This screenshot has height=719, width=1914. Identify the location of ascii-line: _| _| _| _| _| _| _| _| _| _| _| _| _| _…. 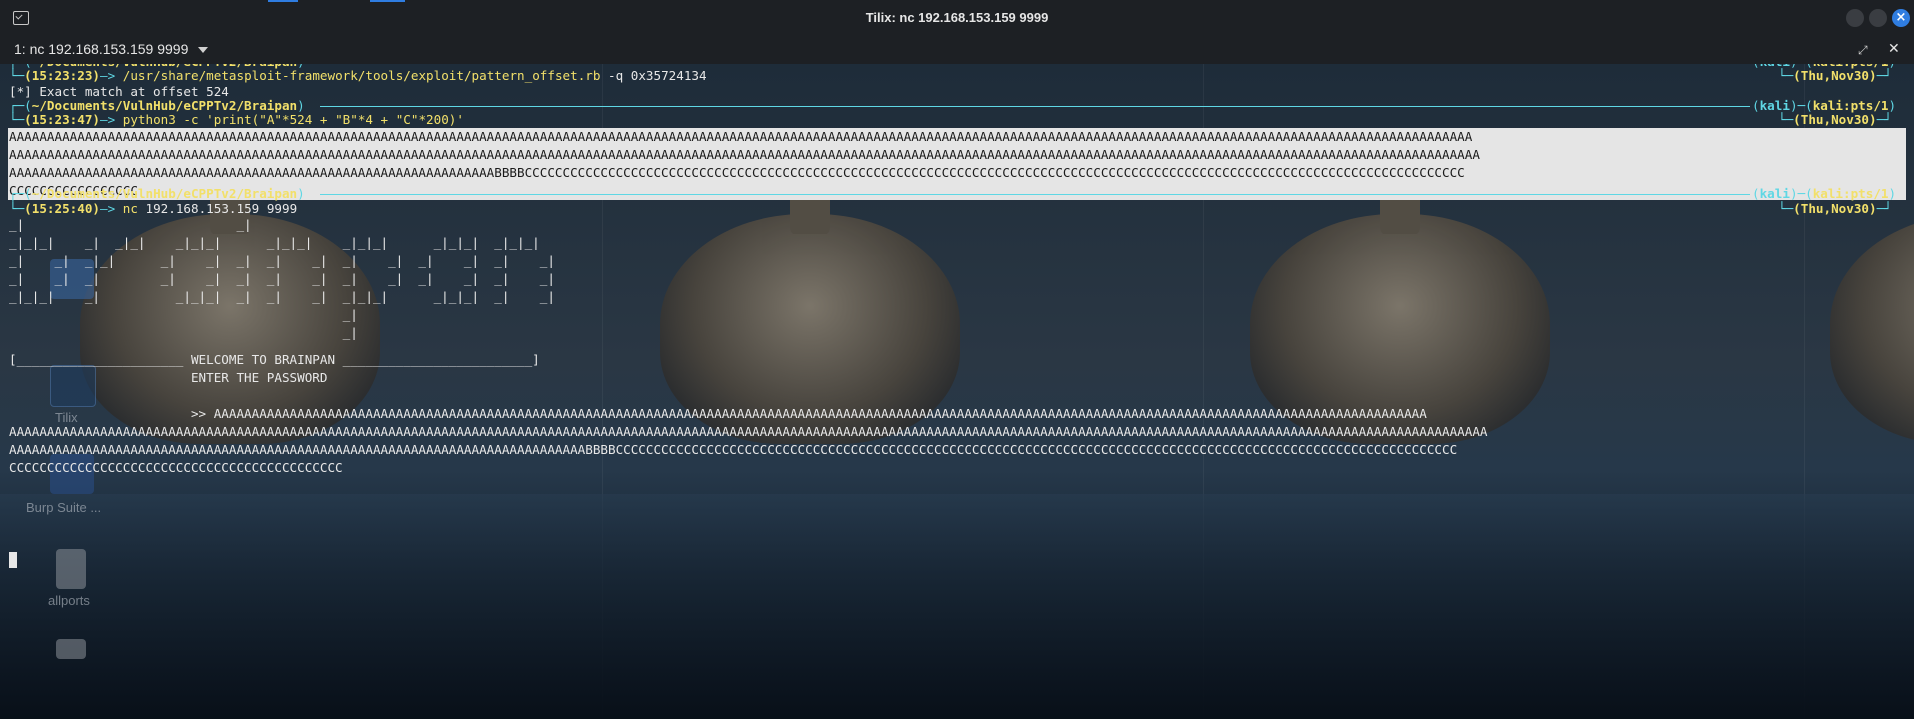
(282, 278).